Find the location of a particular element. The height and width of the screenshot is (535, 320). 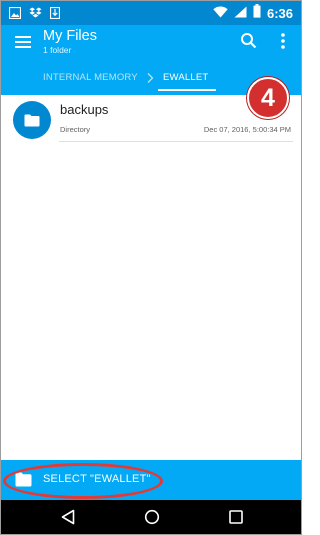

menu-icon is located at coordinates (23, 42).